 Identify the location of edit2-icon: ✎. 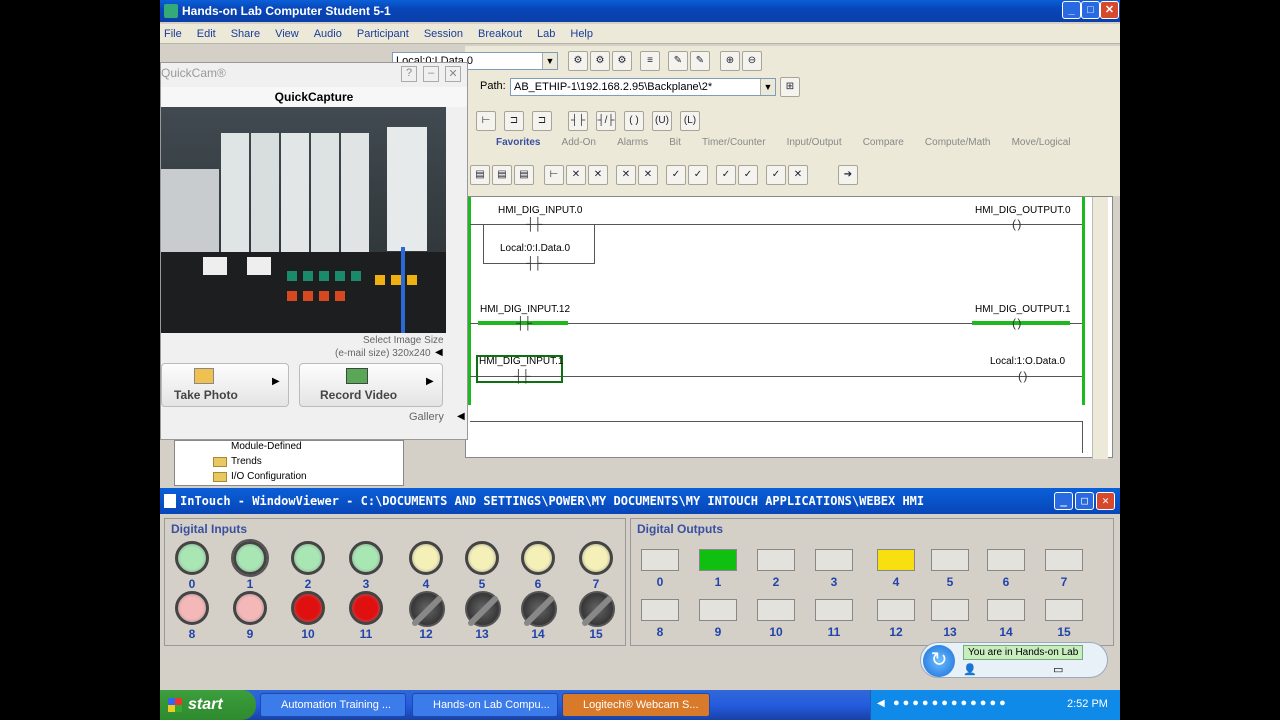
(700, 61).